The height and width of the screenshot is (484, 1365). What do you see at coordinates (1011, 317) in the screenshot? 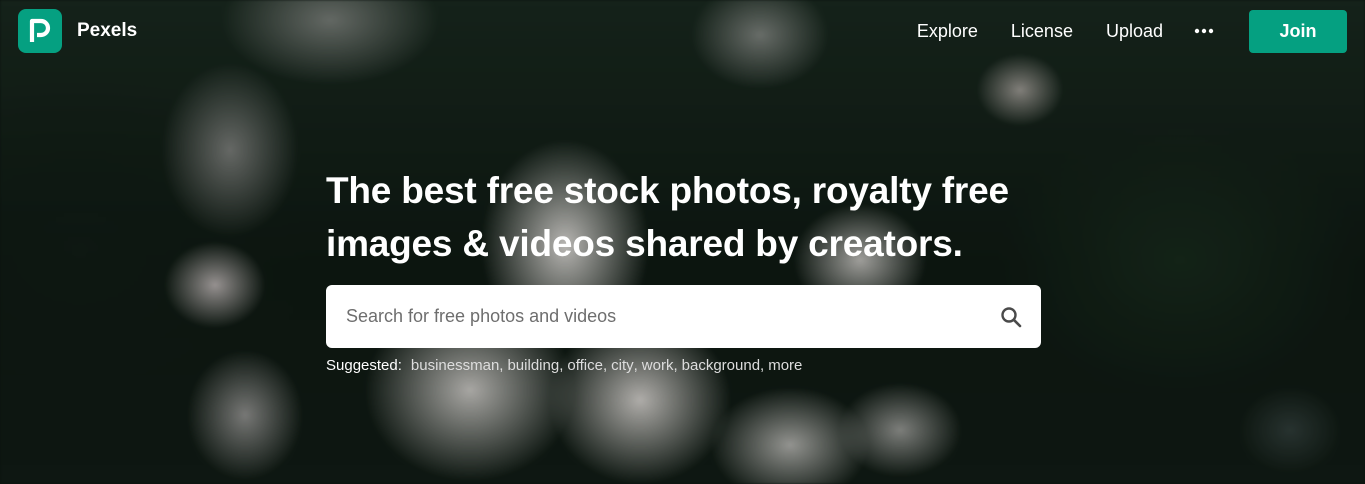
I see `search-icon` at bounding box center [1011, 317].